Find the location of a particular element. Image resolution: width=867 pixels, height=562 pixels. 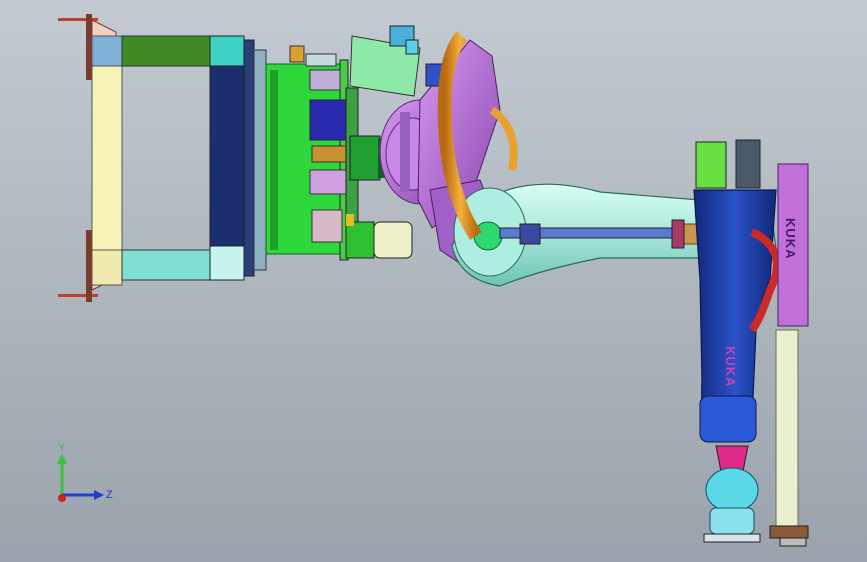

y-axis-label: Y is located at coordinates (62, 448).